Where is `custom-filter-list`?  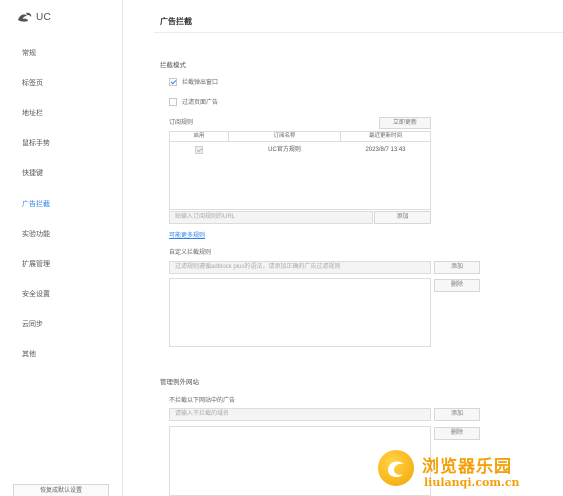 custom-filter-list is located at coordinates (300, 312).